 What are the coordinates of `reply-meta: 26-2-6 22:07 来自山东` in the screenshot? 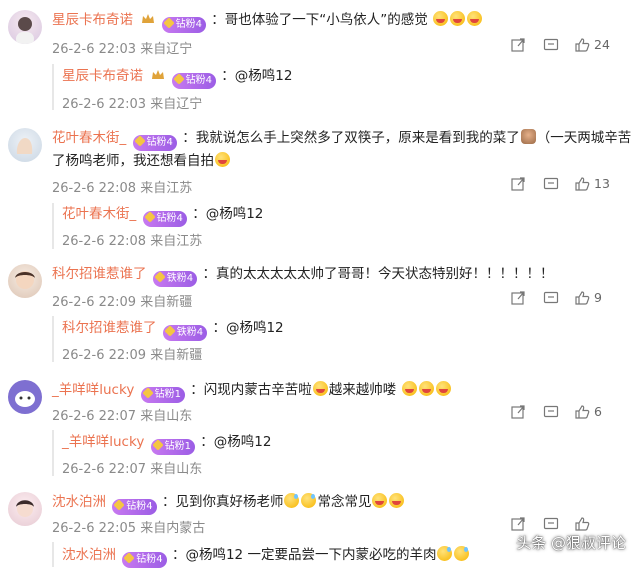 It's located at (132, 469).